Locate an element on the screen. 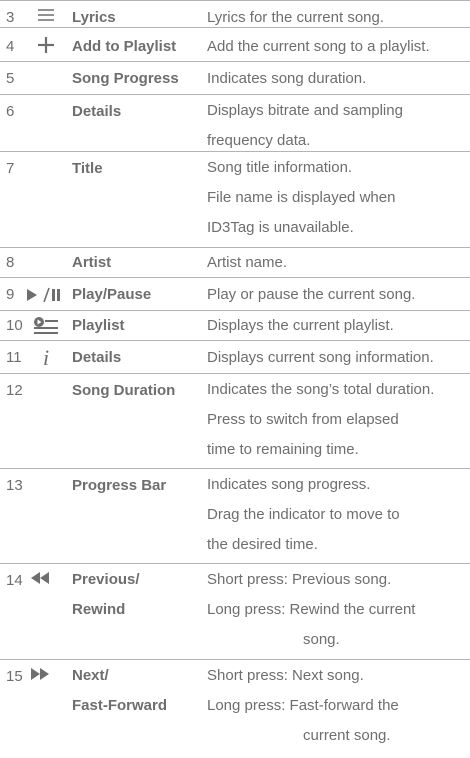 The width and height of the screenshot is (470, 758). desc-line: Short press: Next song. is located at coordinates (285, 675).